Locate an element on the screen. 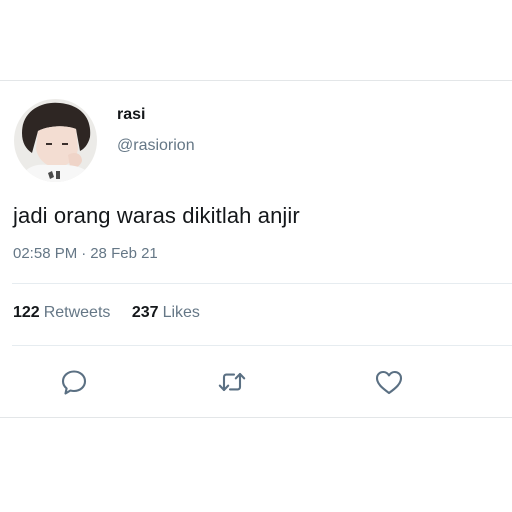 Image resolution: width=512 pixels, height=512 pixels. tweet-time: 02:58 PM is located at coordinates (45, 253).